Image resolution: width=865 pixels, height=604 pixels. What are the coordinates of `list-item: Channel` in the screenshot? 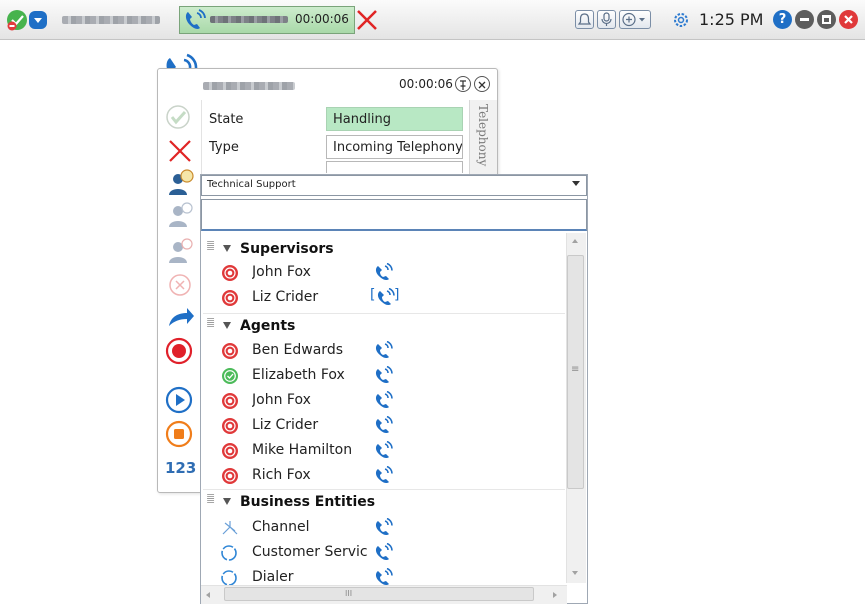 It's located at (383, 528).